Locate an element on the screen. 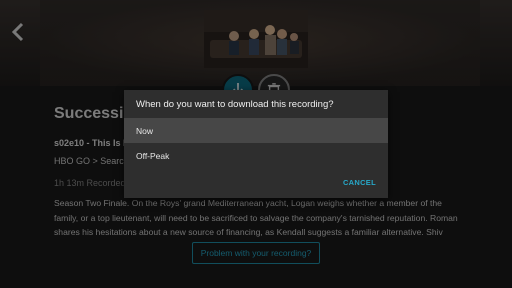  option-off-peak: Off-Peak is located at coordinates (256, 155).